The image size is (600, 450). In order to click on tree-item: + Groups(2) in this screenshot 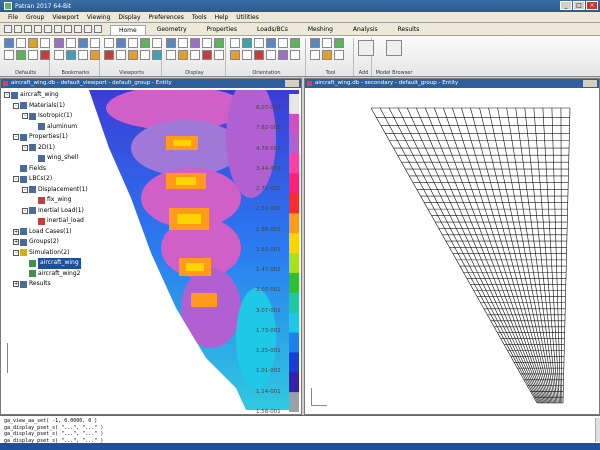, I will do `click(84, 242)`.